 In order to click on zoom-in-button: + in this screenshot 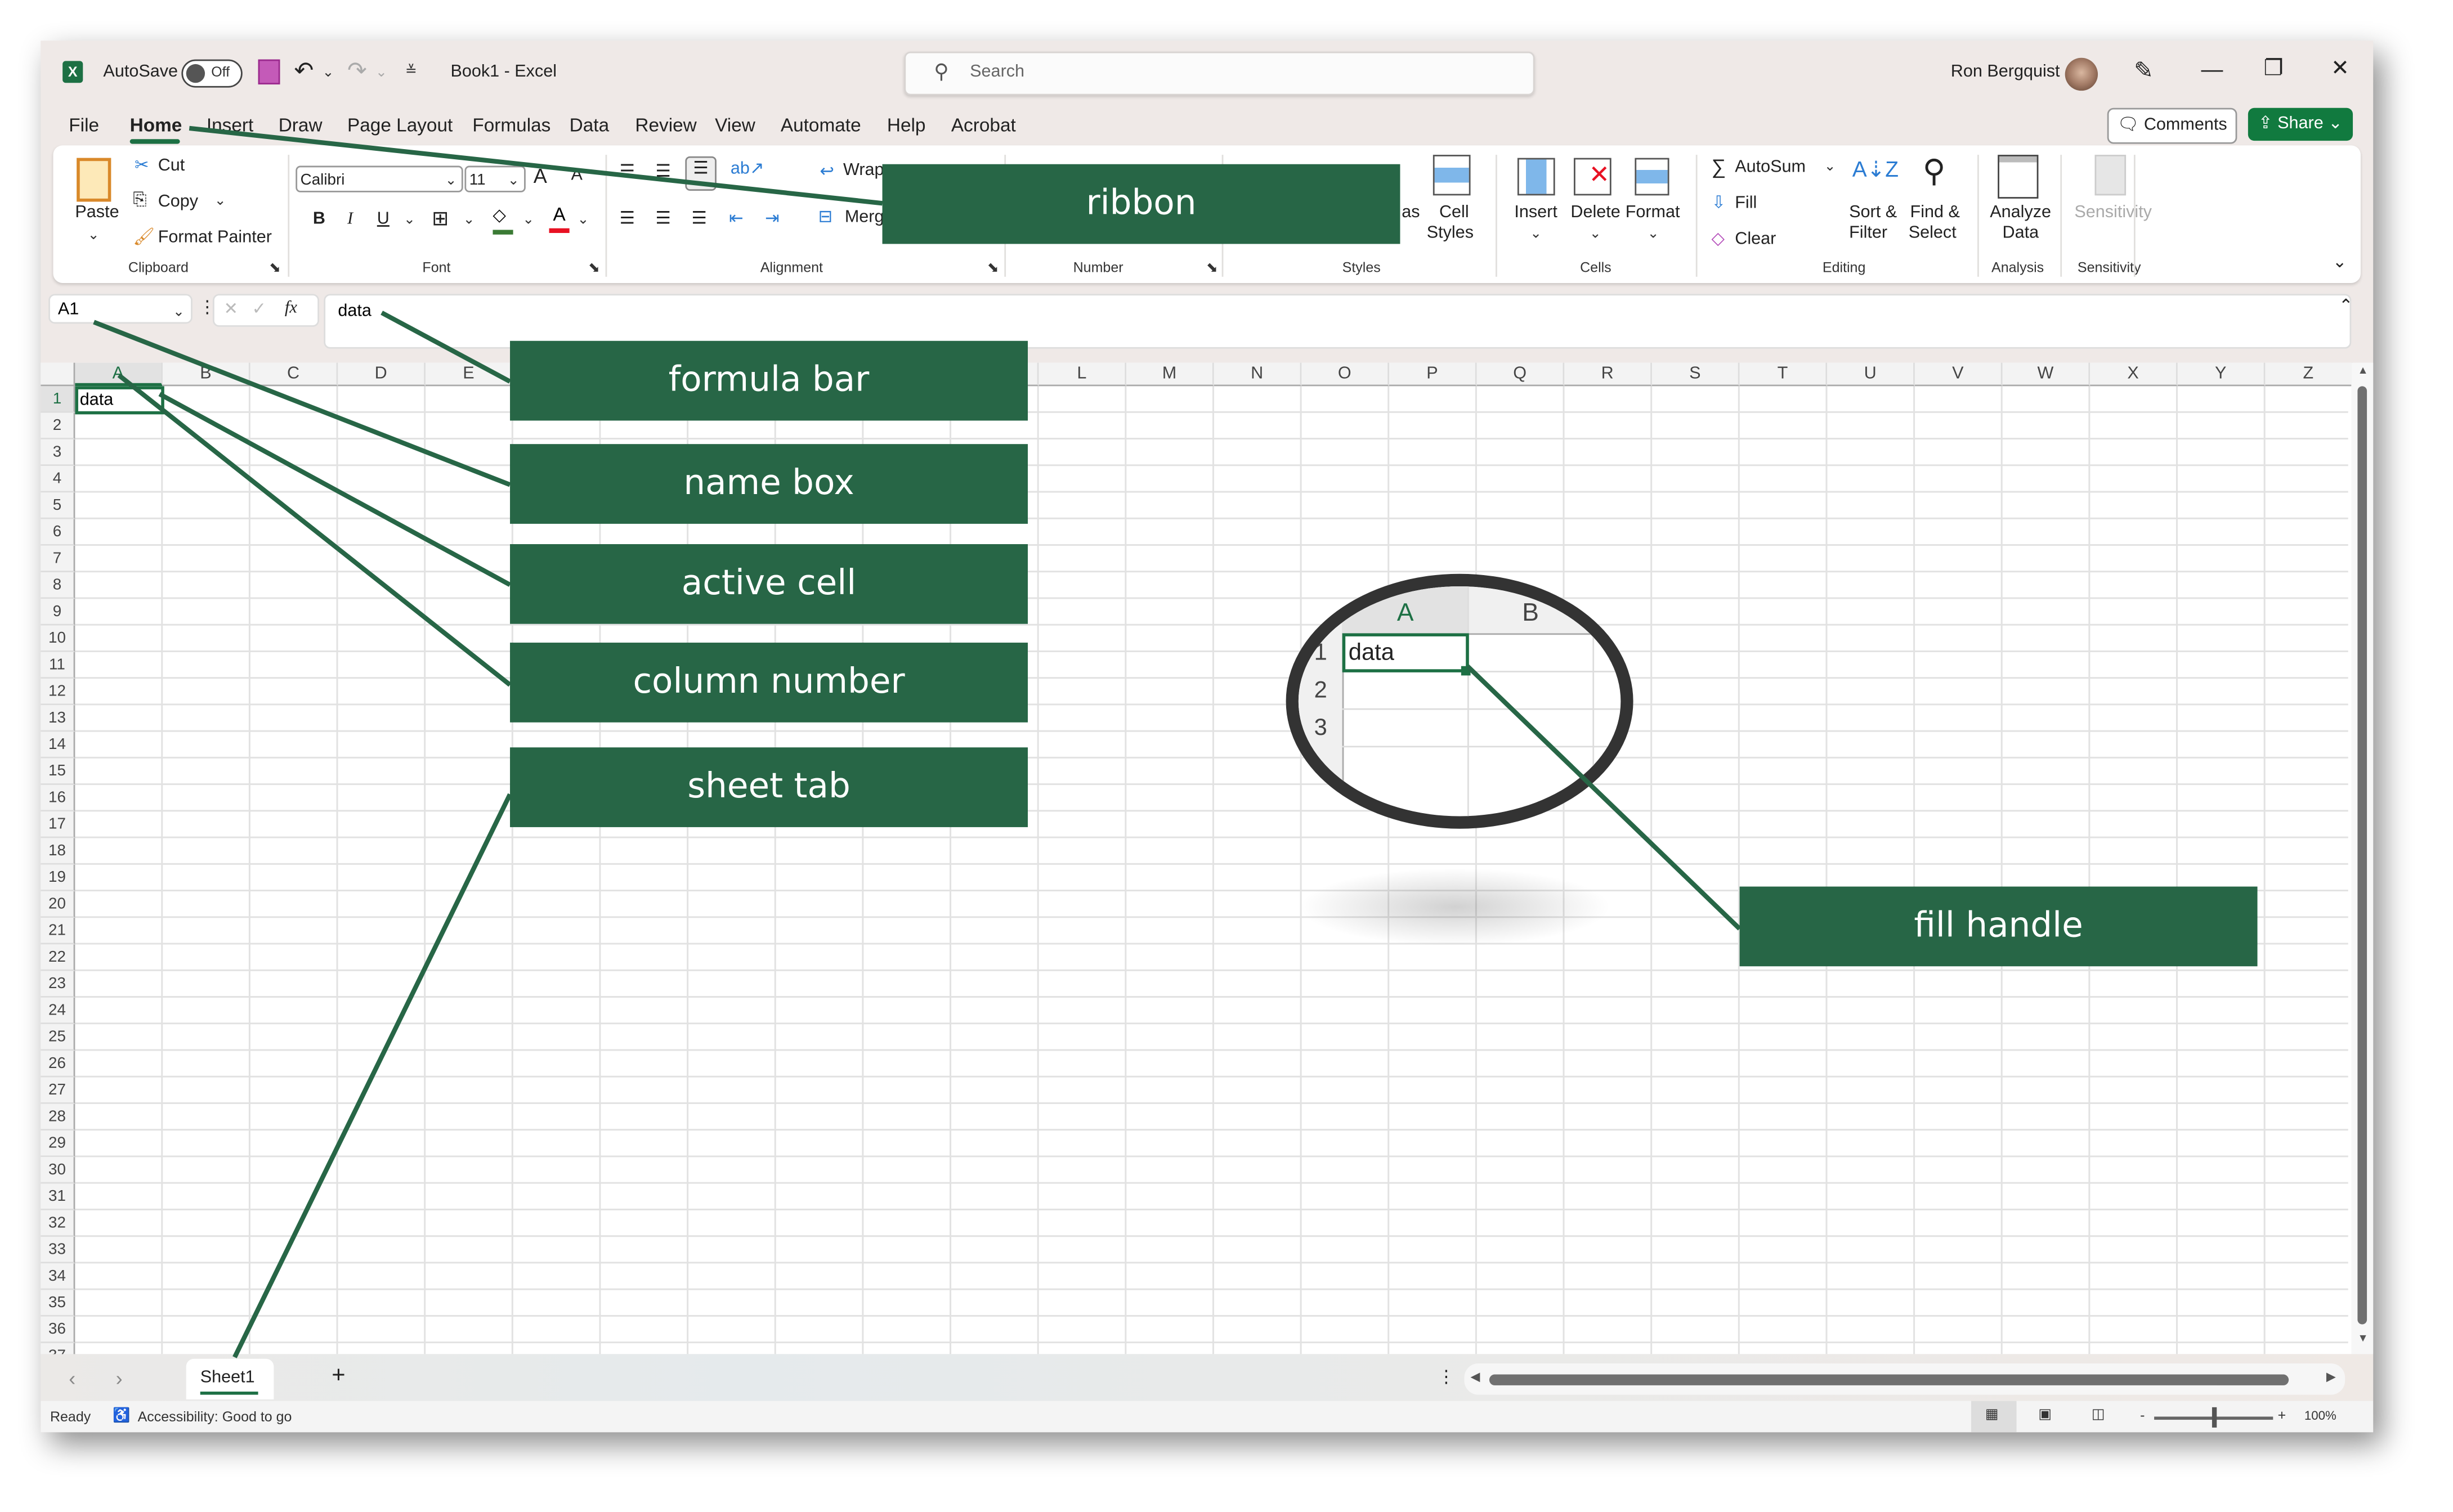, I will do `click(2282, 1415)`.